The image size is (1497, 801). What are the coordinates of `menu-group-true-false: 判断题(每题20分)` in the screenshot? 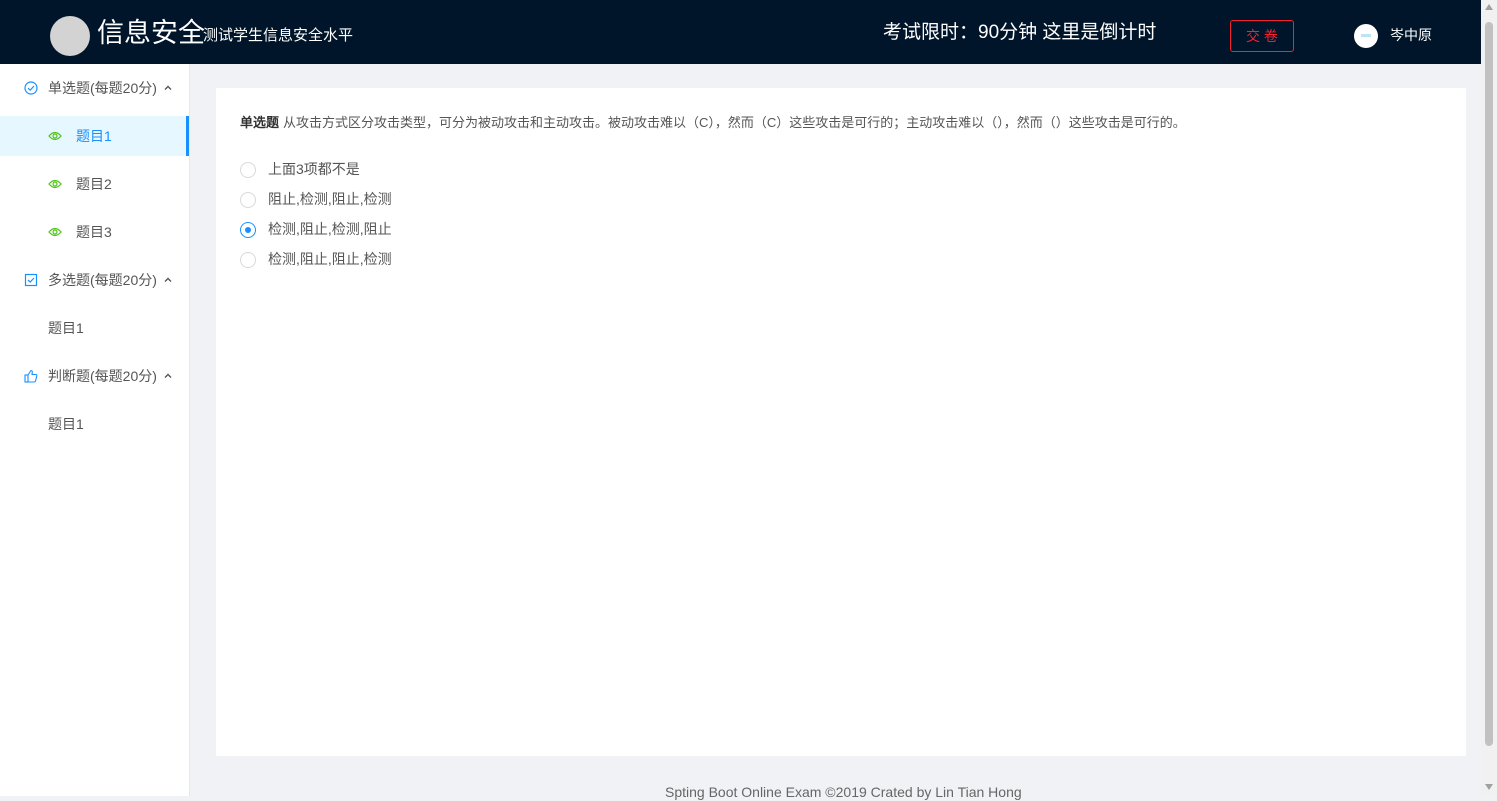 It's located at (94, 376).